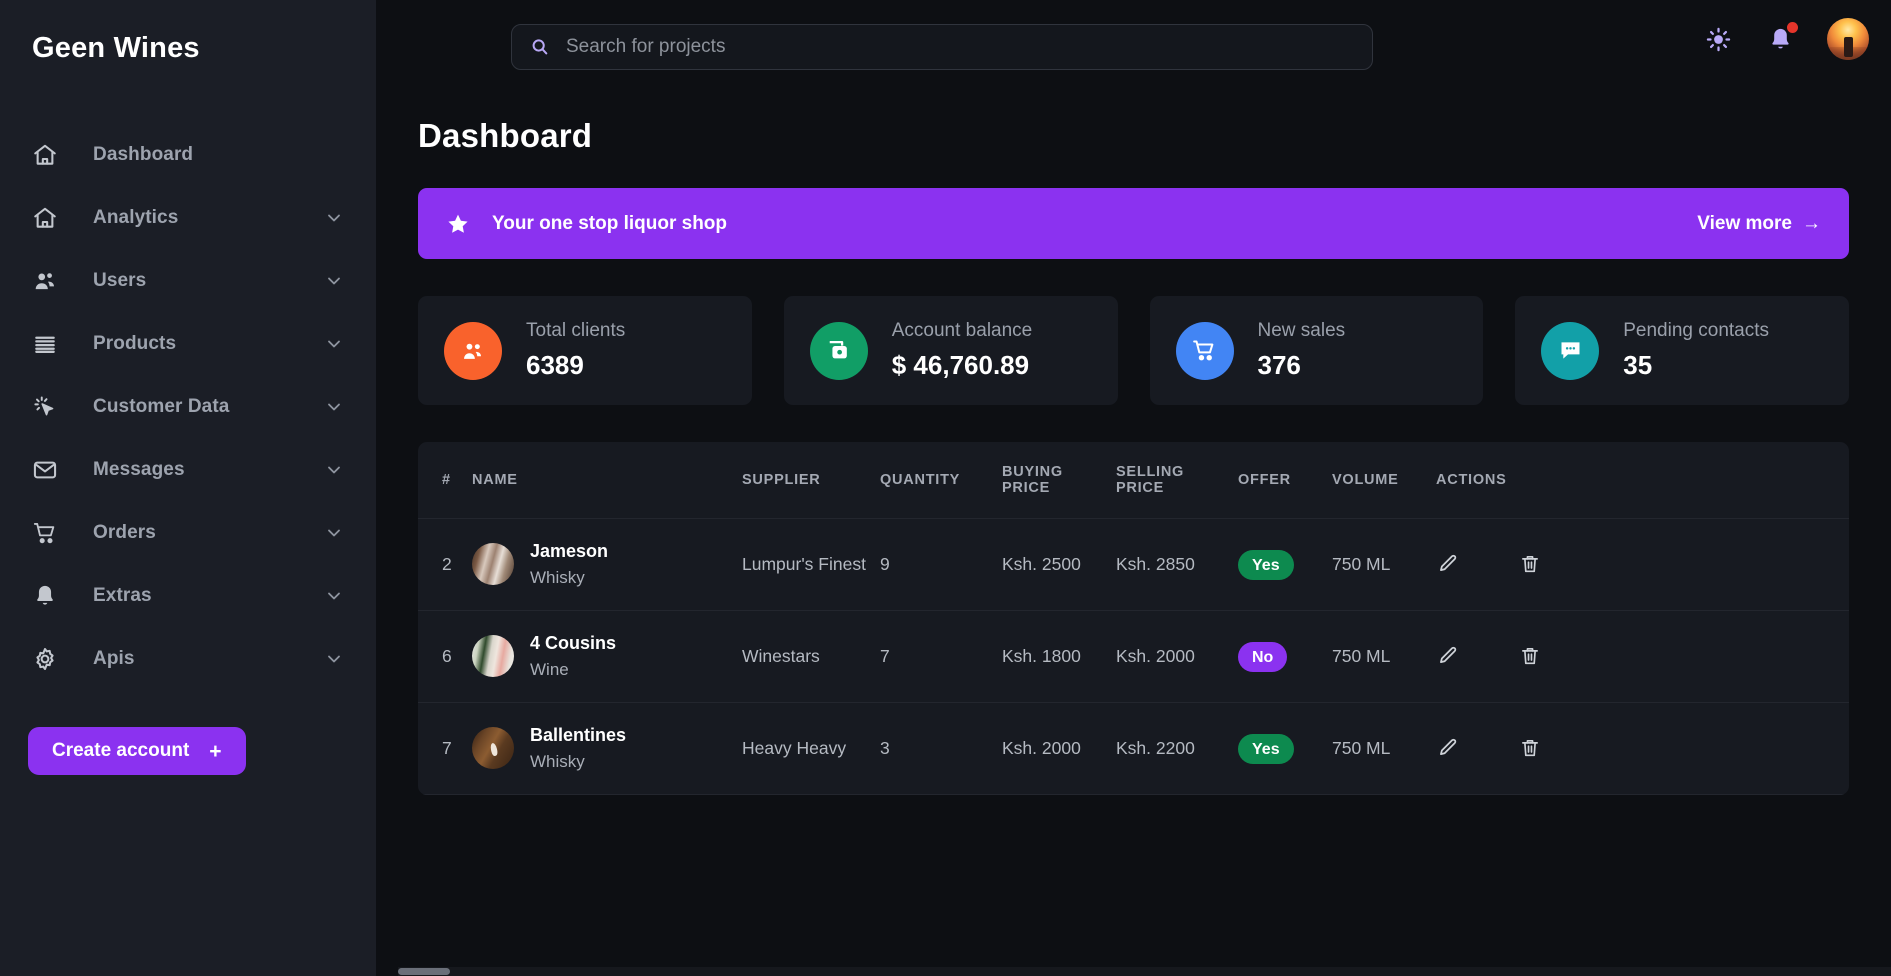 Image resolution: width=1891 pixels, height=976 pixels. I want to click on product-name: Ballentines, so click(578, 734).